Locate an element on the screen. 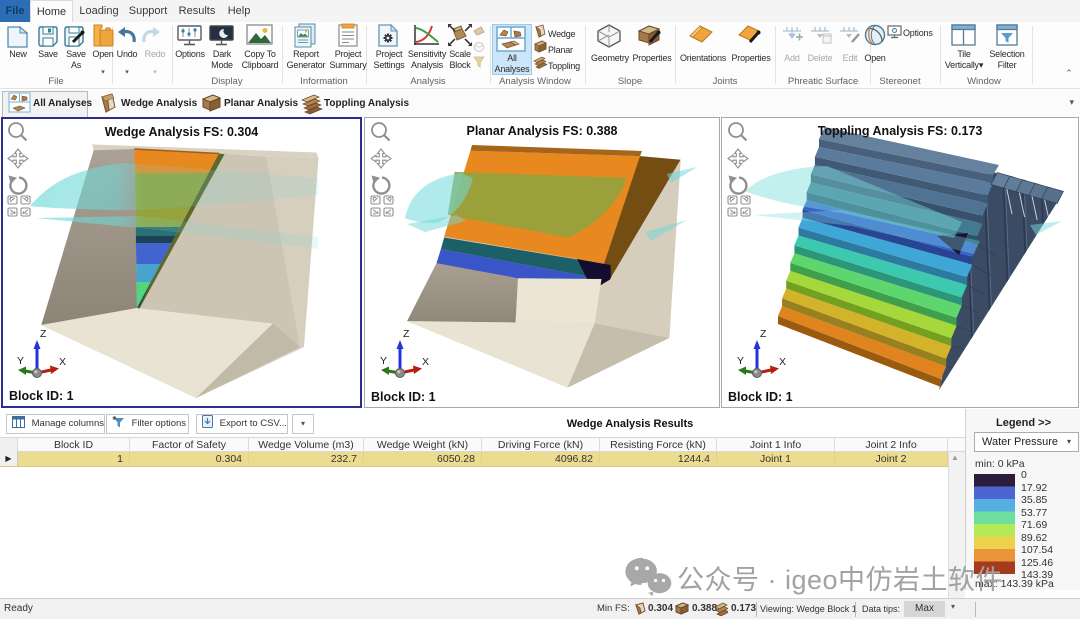  svg-text: Z is located at coordinates (43, 334).